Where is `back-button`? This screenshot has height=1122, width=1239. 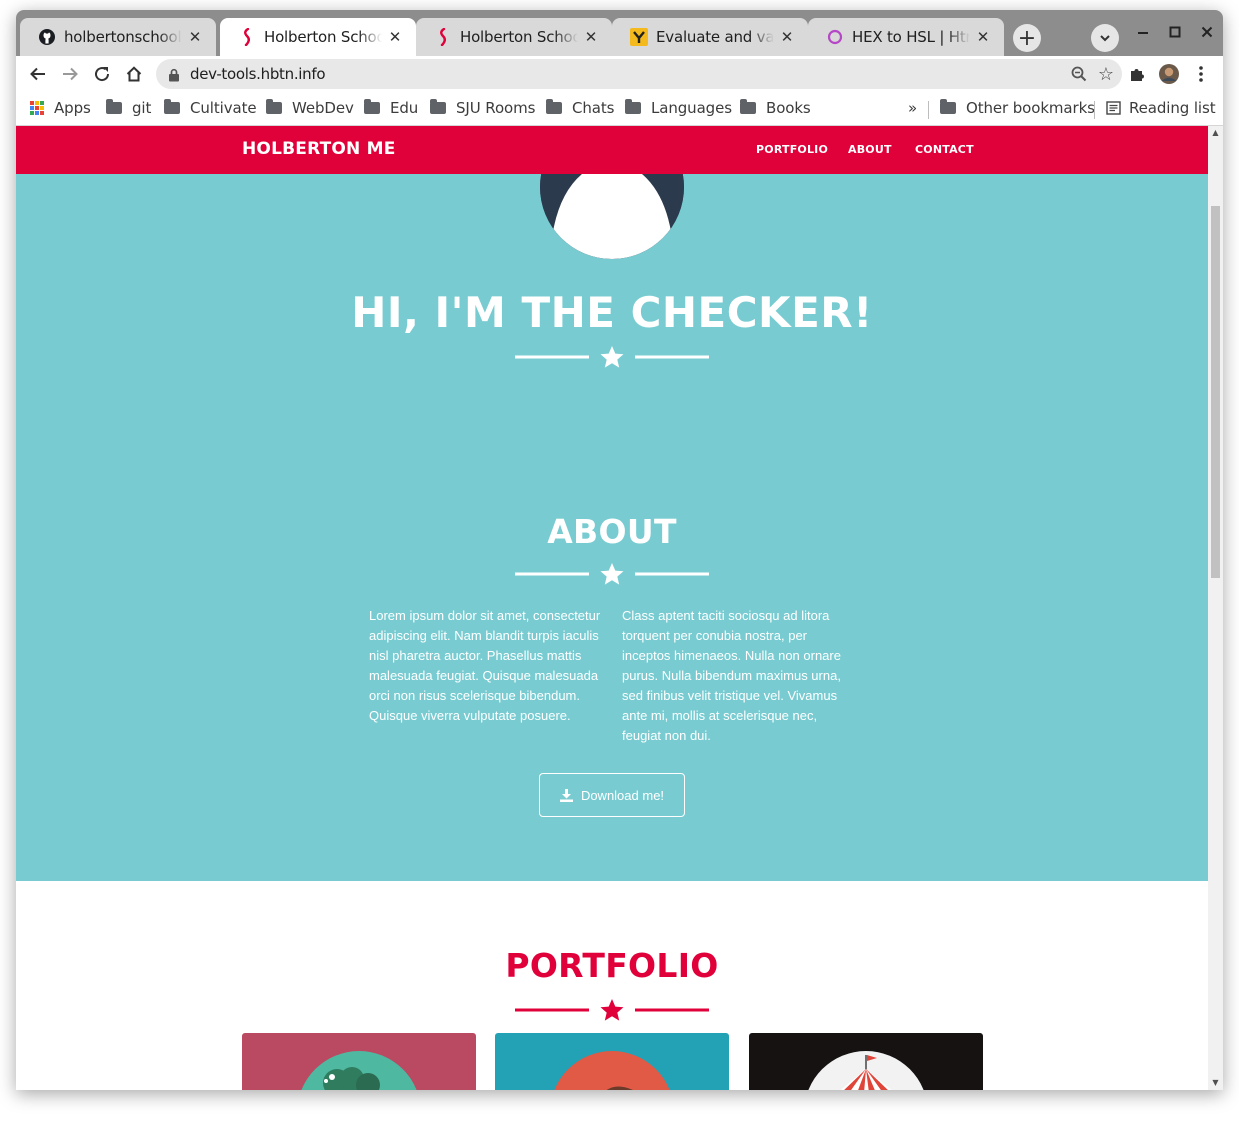
back-button is located at coordinates (38, 74).